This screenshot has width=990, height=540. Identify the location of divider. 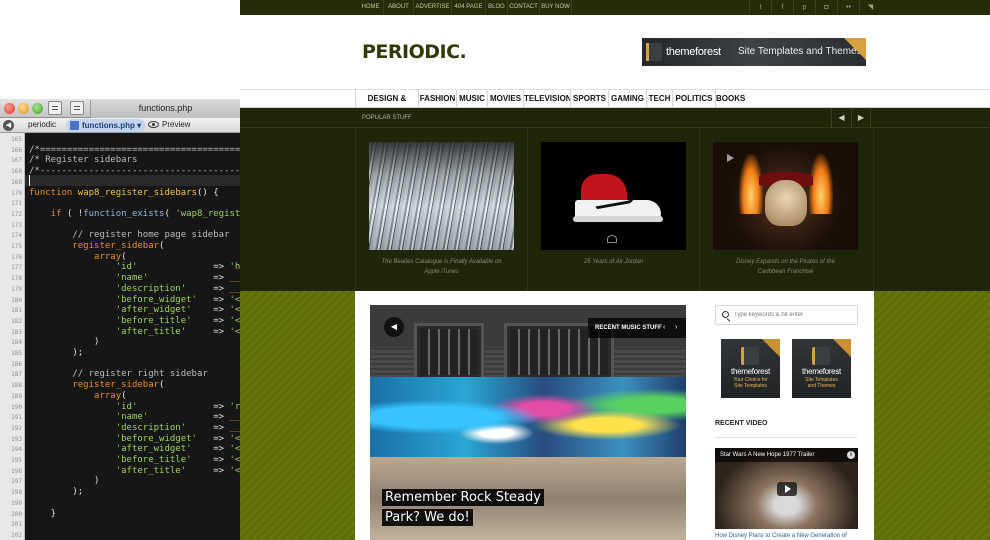
(786, 437).